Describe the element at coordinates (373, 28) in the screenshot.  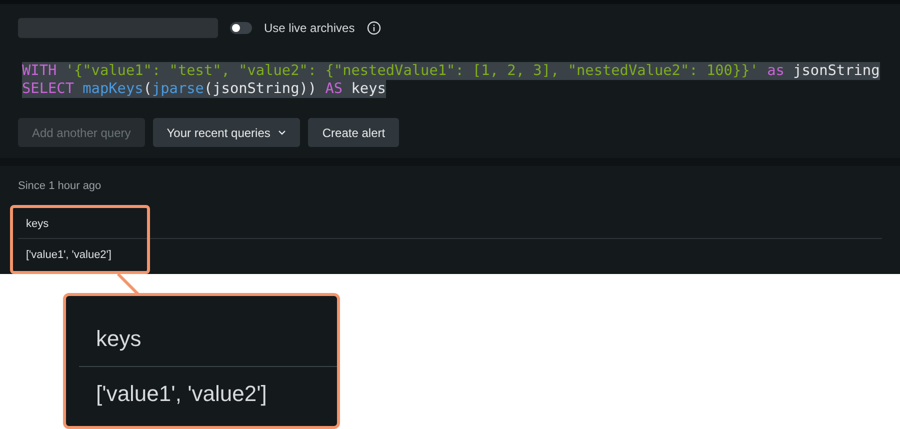
I see `info-icon` at that location.